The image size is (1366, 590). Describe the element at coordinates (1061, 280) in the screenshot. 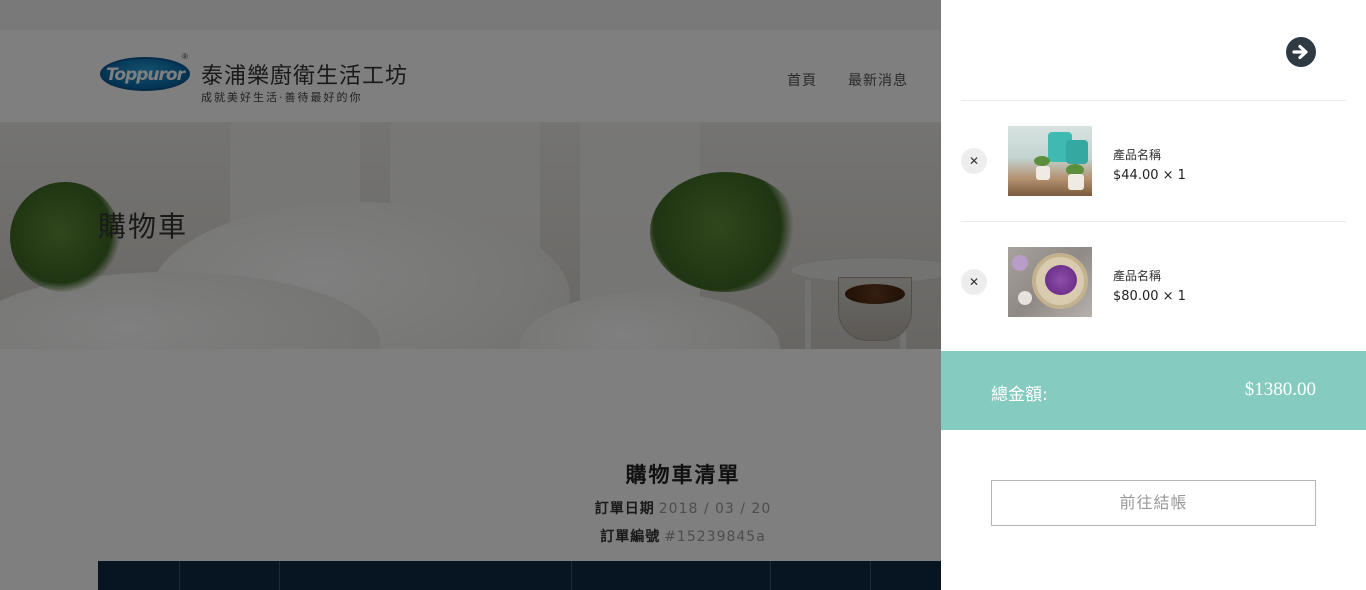

I see `thumb-cloth` at that location.